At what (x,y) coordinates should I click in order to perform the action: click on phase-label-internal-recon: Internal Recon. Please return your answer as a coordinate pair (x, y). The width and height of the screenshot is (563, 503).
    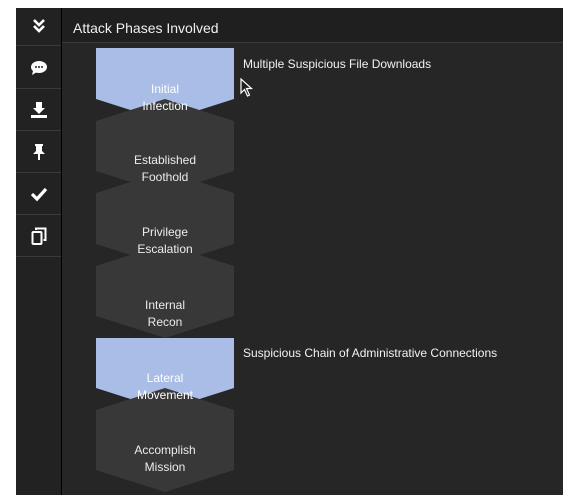
    Looking at the image, I should click on (165, 314).